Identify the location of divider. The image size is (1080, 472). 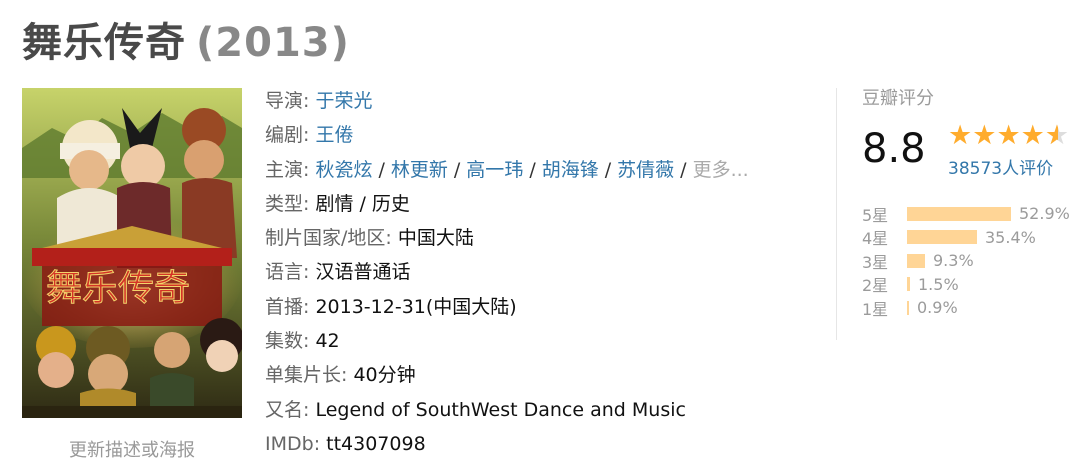
(836, 214).